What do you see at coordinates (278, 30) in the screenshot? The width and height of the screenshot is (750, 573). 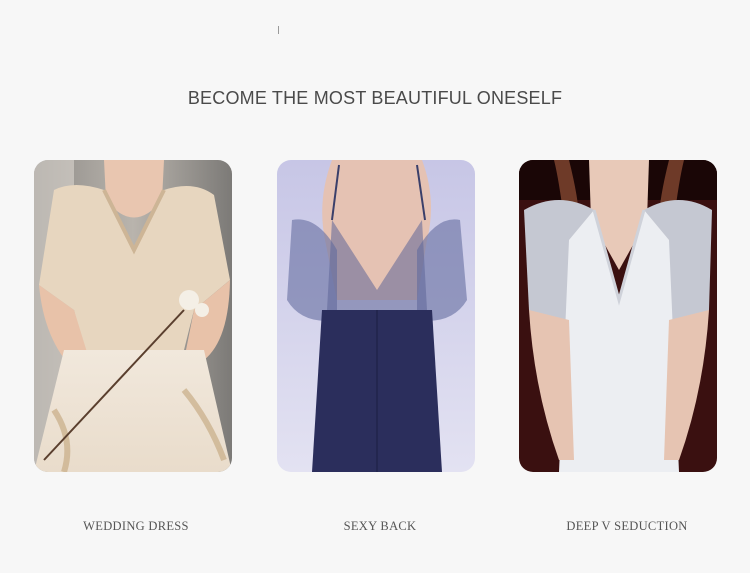 I see `decorative-tick` at bounding box center [278, 30].